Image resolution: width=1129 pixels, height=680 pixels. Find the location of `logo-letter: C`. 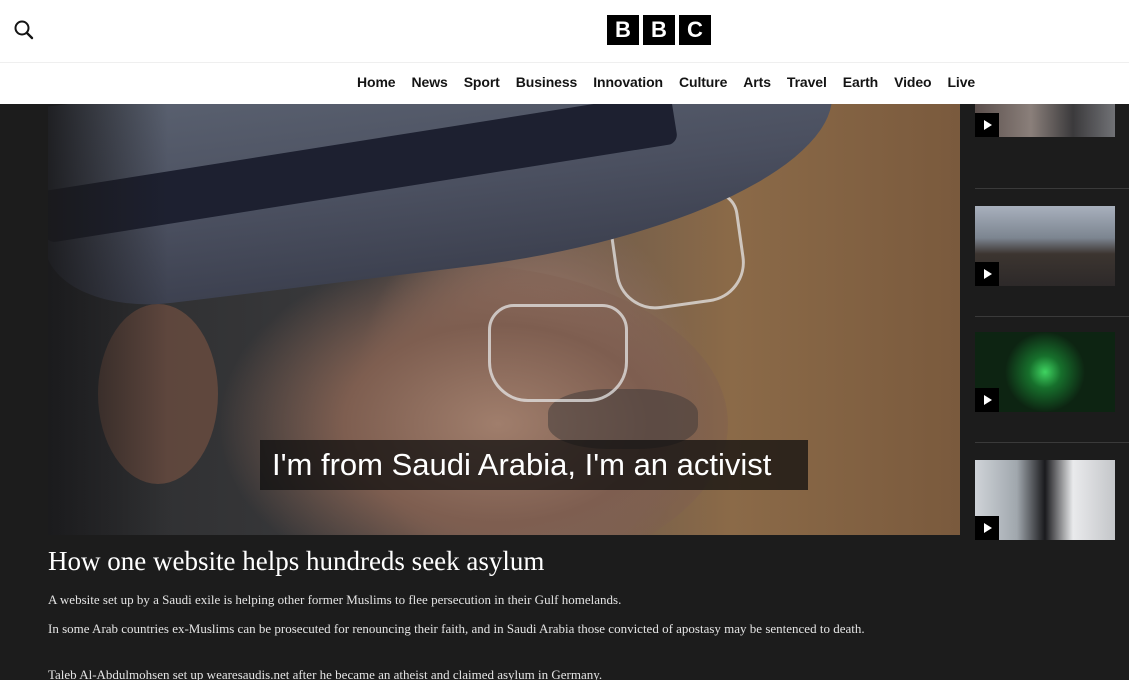

logo-letter: C is located at coordinates (695, 30).